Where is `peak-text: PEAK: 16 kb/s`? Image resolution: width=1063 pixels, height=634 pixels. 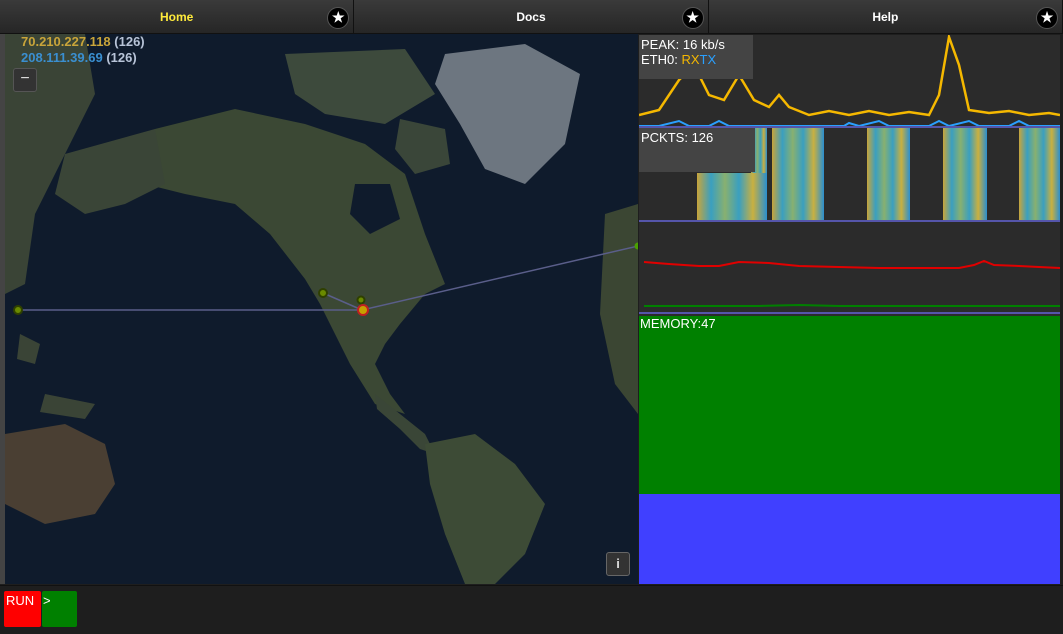 peak-text: PEAK: 16 kb/s is located at coordinates (683, 44).